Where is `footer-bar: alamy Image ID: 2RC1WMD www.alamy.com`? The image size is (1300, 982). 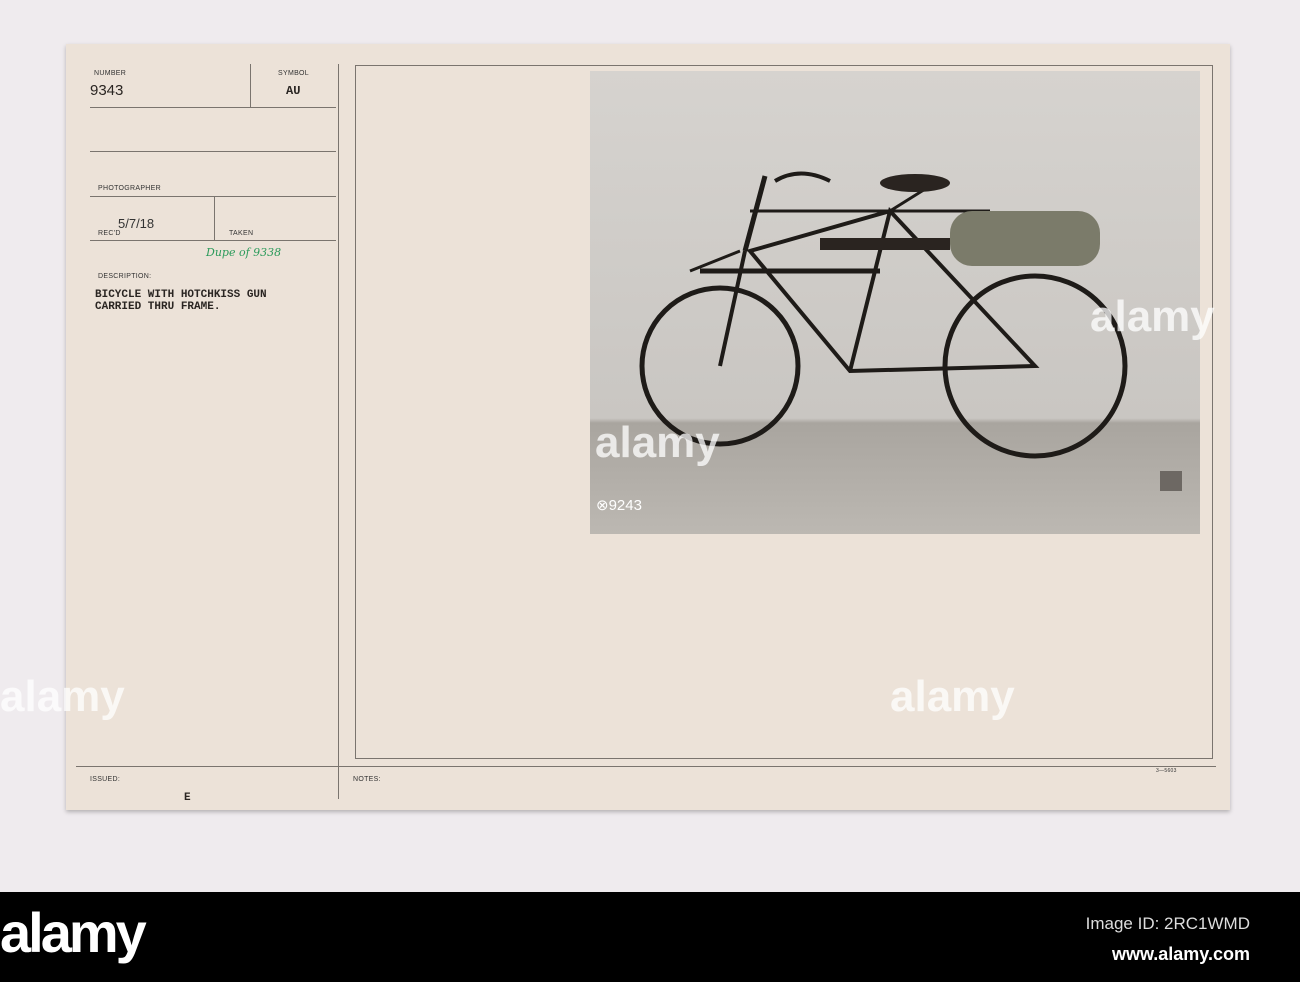
footer-bar: alamy Image ID: 2RC1WMD www.alamy.com is located at coordinates (650, 937).